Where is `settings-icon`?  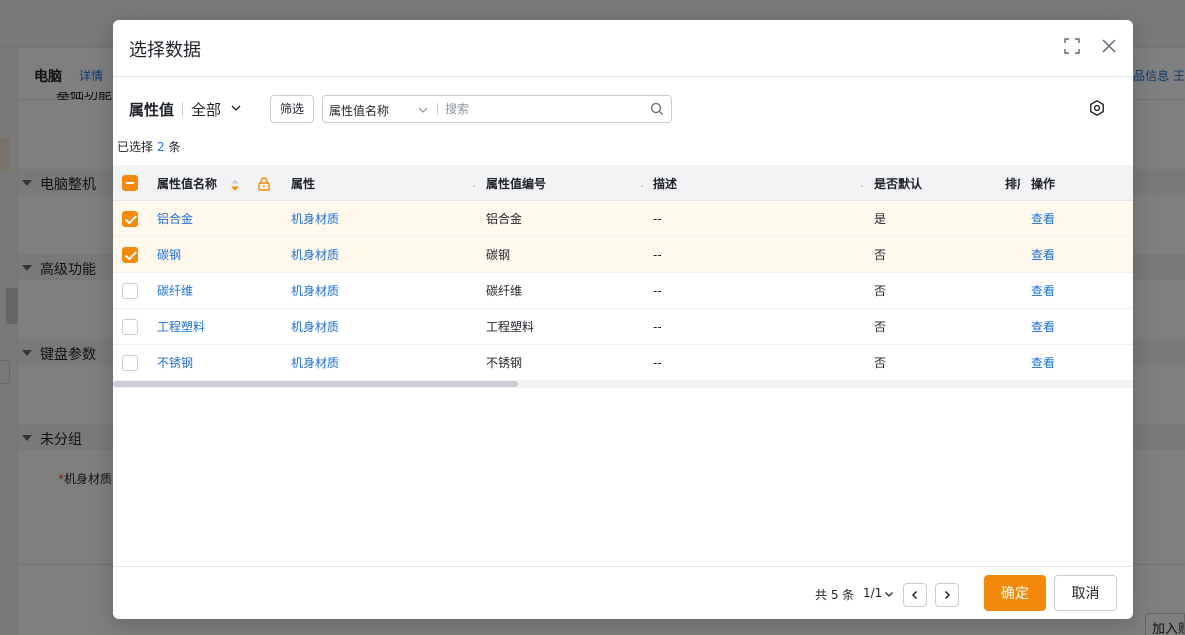
settings-icon is located at coordinates (1097, 108).